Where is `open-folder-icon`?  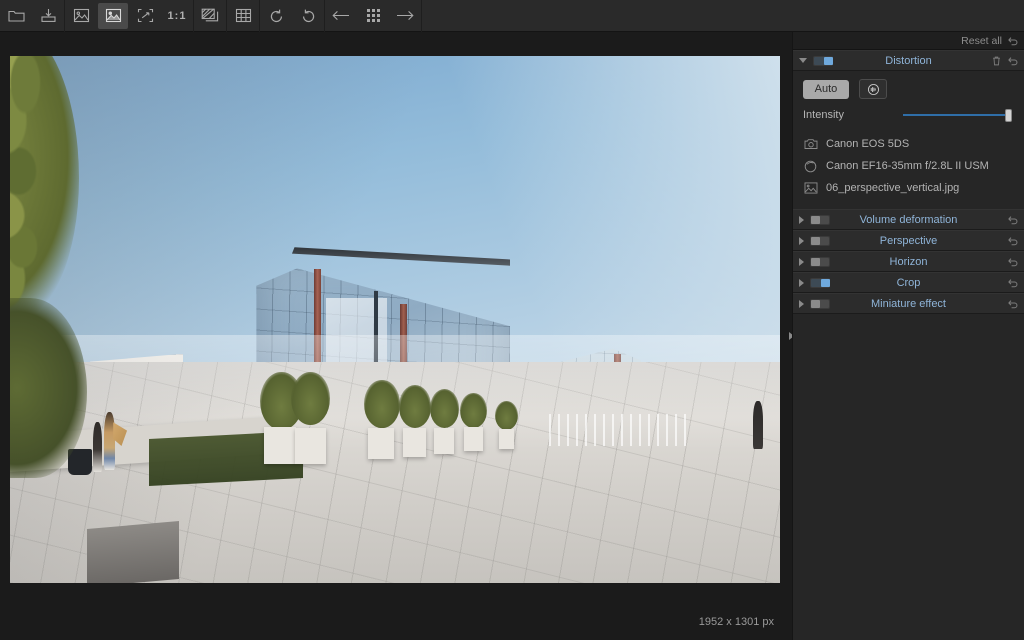 open-folder-icon is located at coordinates (16, 16).